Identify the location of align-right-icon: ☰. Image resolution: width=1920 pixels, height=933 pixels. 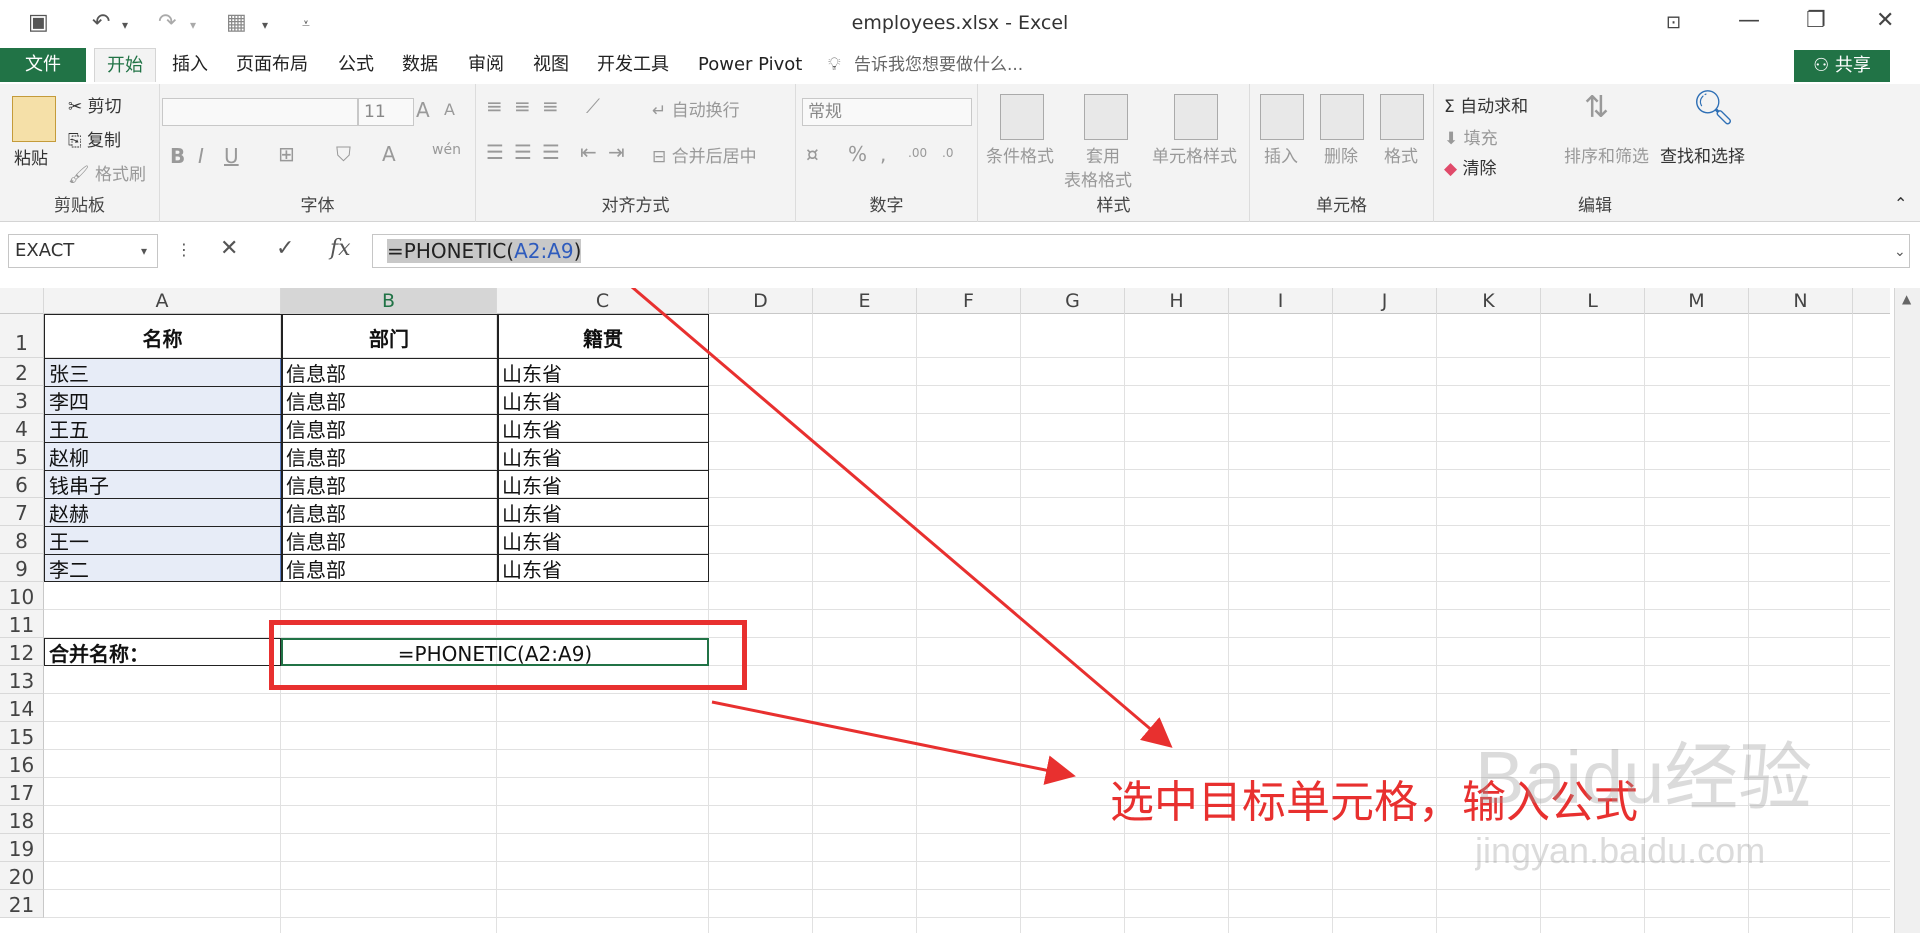
(551, 152).